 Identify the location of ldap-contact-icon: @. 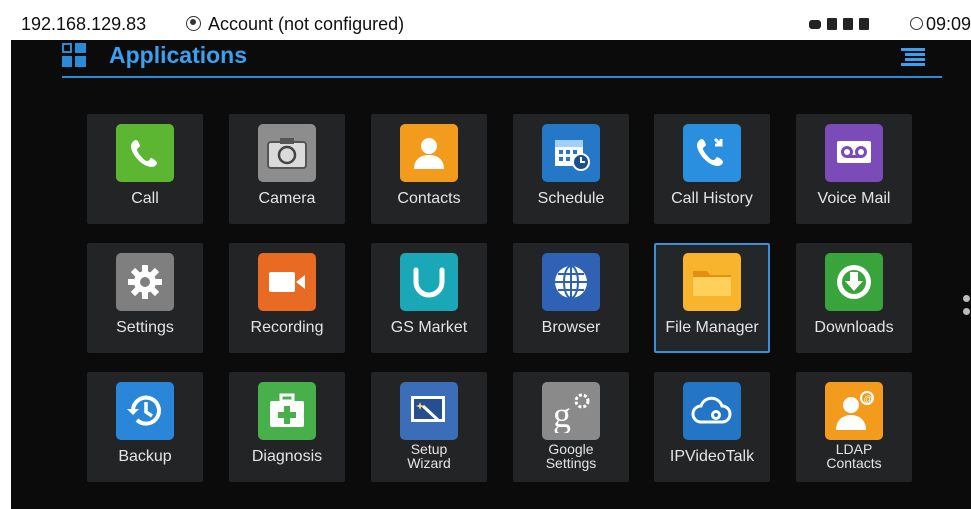
(854, 411).